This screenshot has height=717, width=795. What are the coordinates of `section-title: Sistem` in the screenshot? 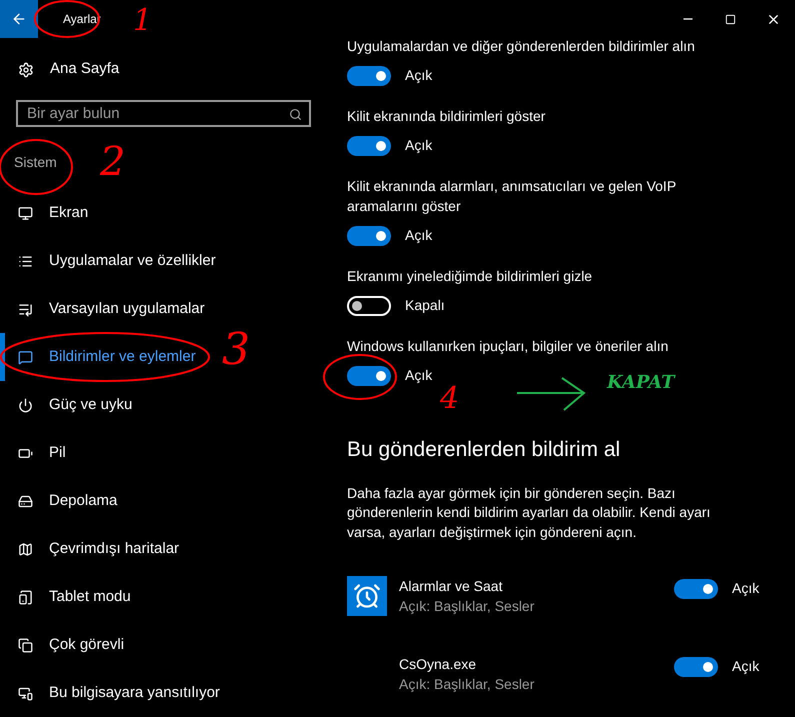 It's located at (35, 162).